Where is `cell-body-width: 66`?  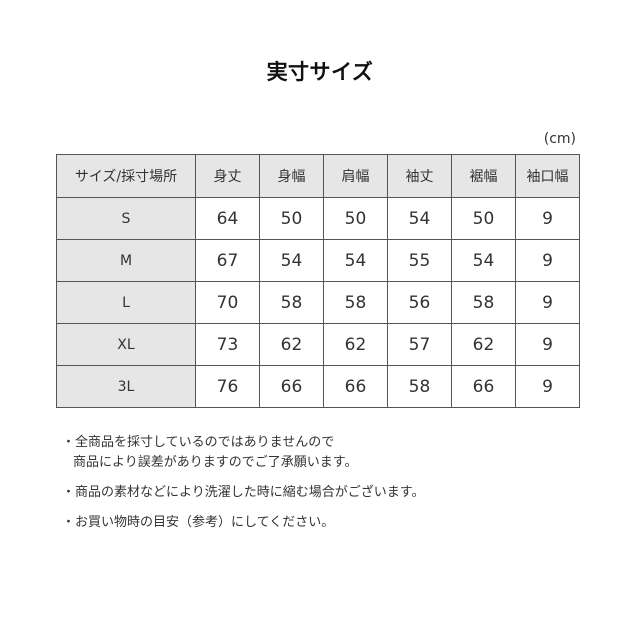 cell-body-width: 66 is located at coordinates (291, 386).